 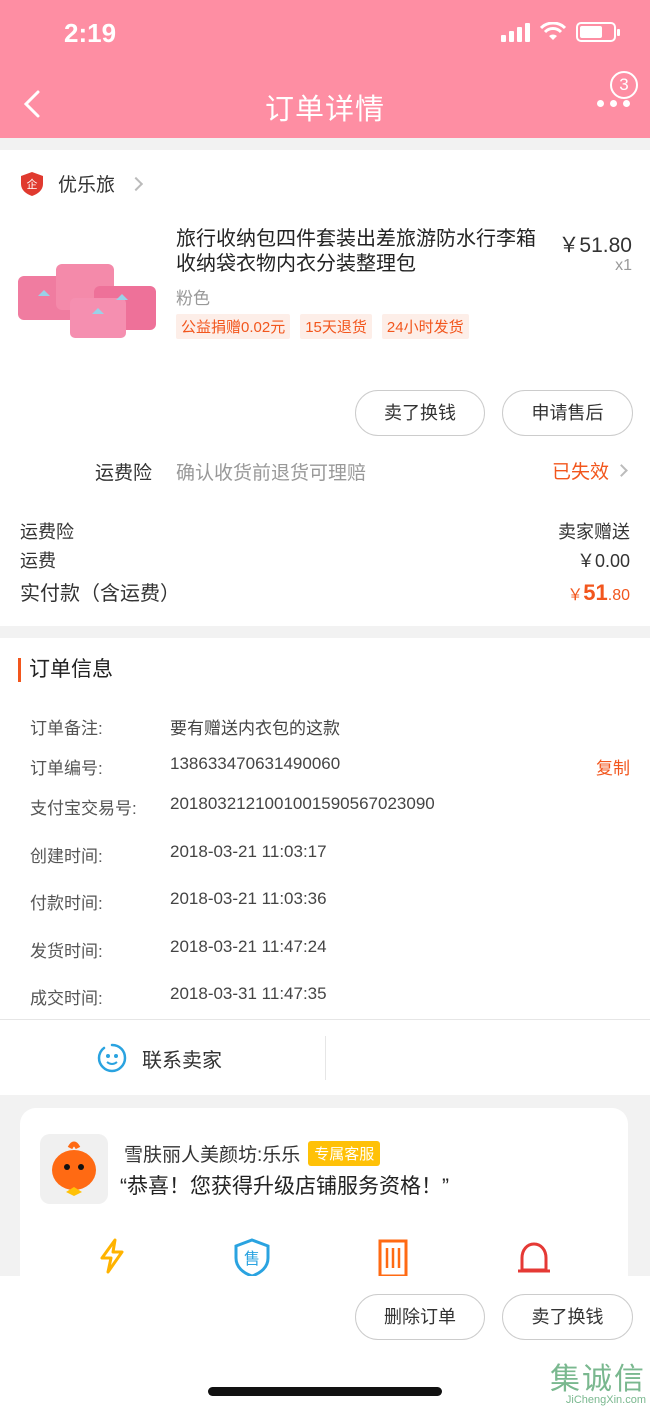 What do you see at coordinates (233, 326) in the screenshot?
I see `tag-donation: 公益捐赠0.02元` at bounding box center [233, 326].